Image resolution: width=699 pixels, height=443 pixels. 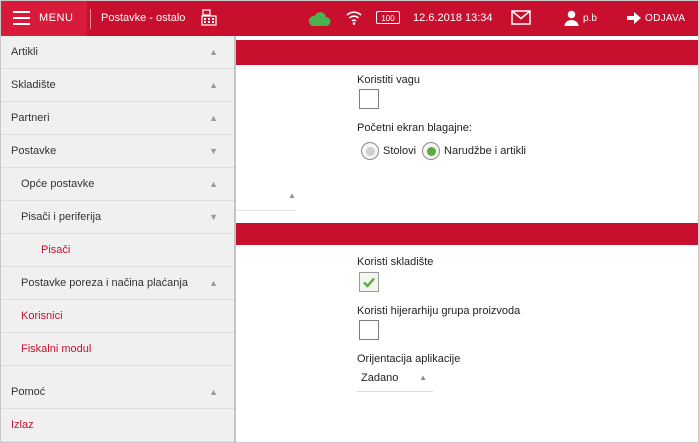 I want to click on sidebar-item-pisaci: Pisači, so click(x=117, y=250).